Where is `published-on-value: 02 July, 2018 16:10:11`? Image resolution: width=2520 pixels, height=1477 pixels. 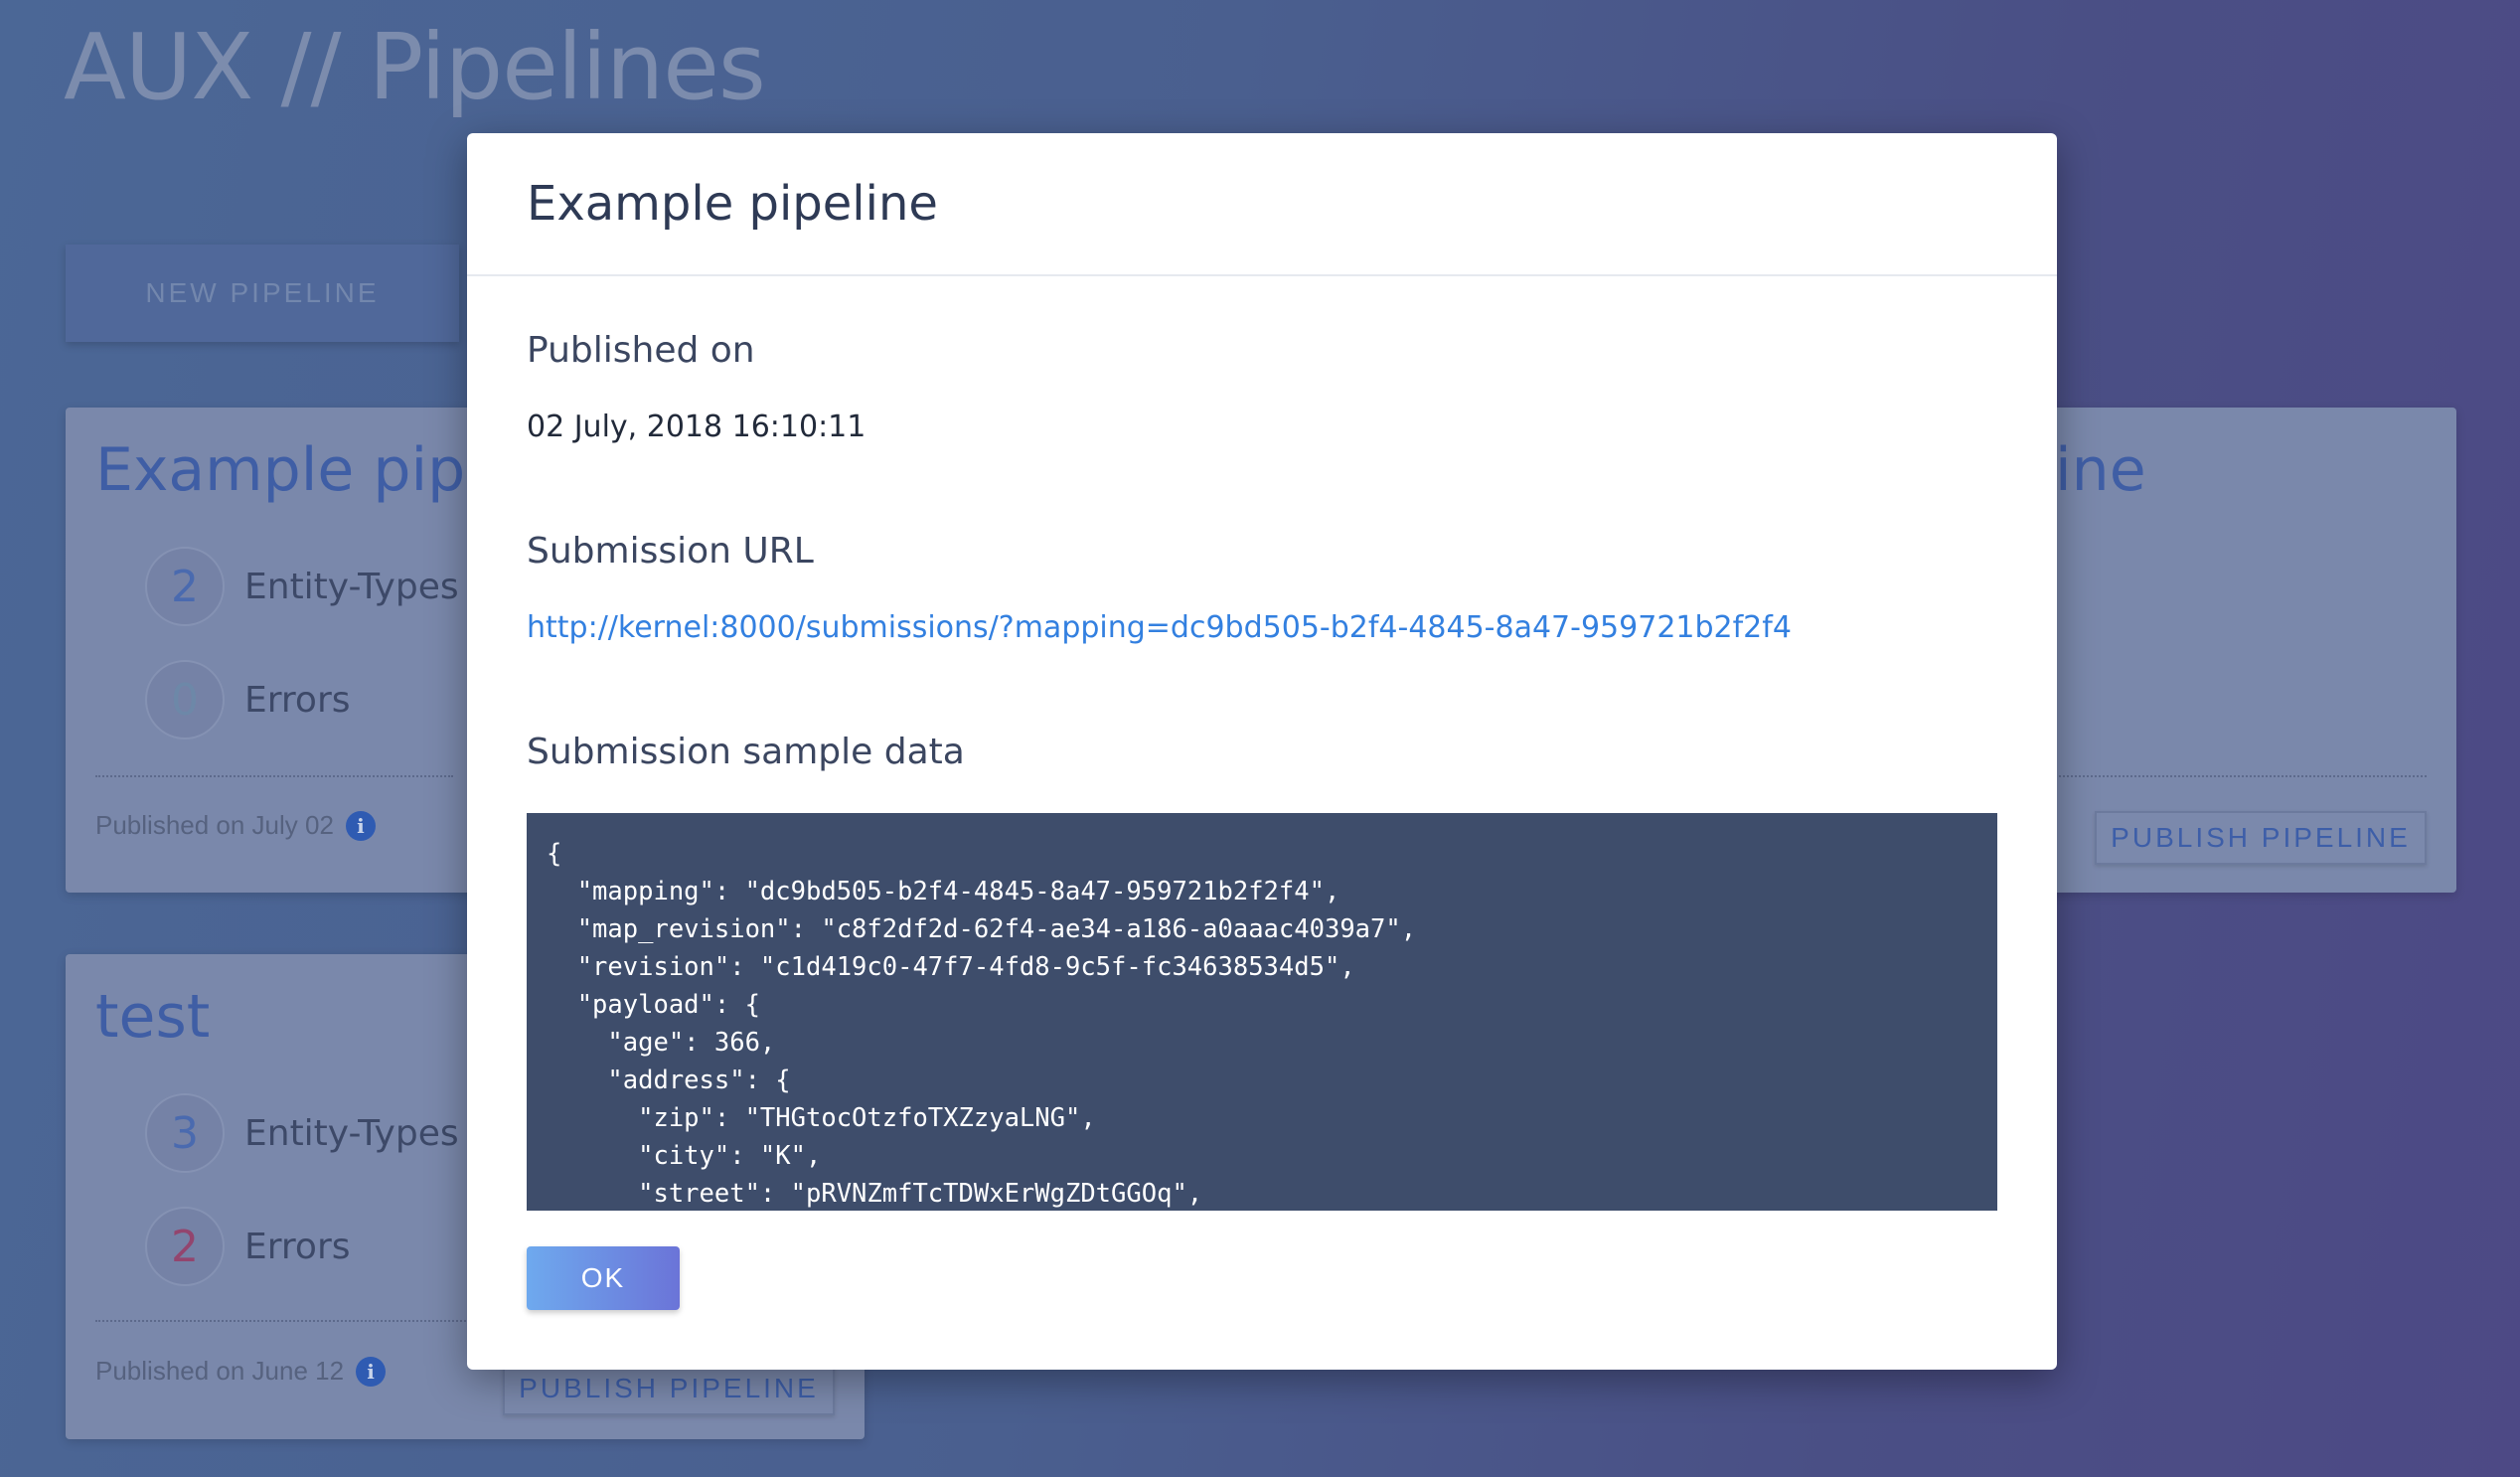 published-on-value: 02 July, 2018 16:10:11 is located at coordinates (696, 427).